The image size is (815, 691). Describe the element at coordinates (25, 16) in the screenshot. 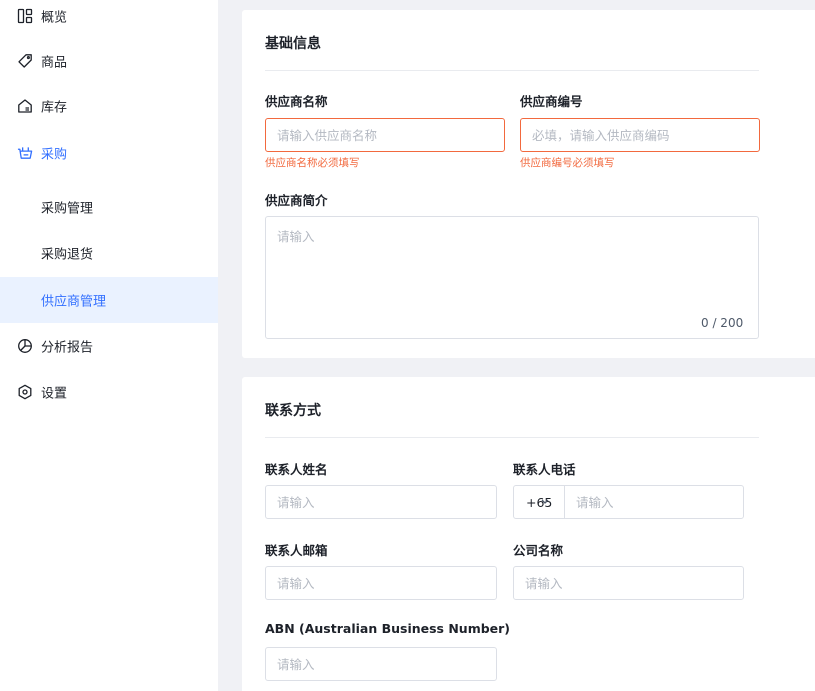

I see `dashboard-icon` at that location.